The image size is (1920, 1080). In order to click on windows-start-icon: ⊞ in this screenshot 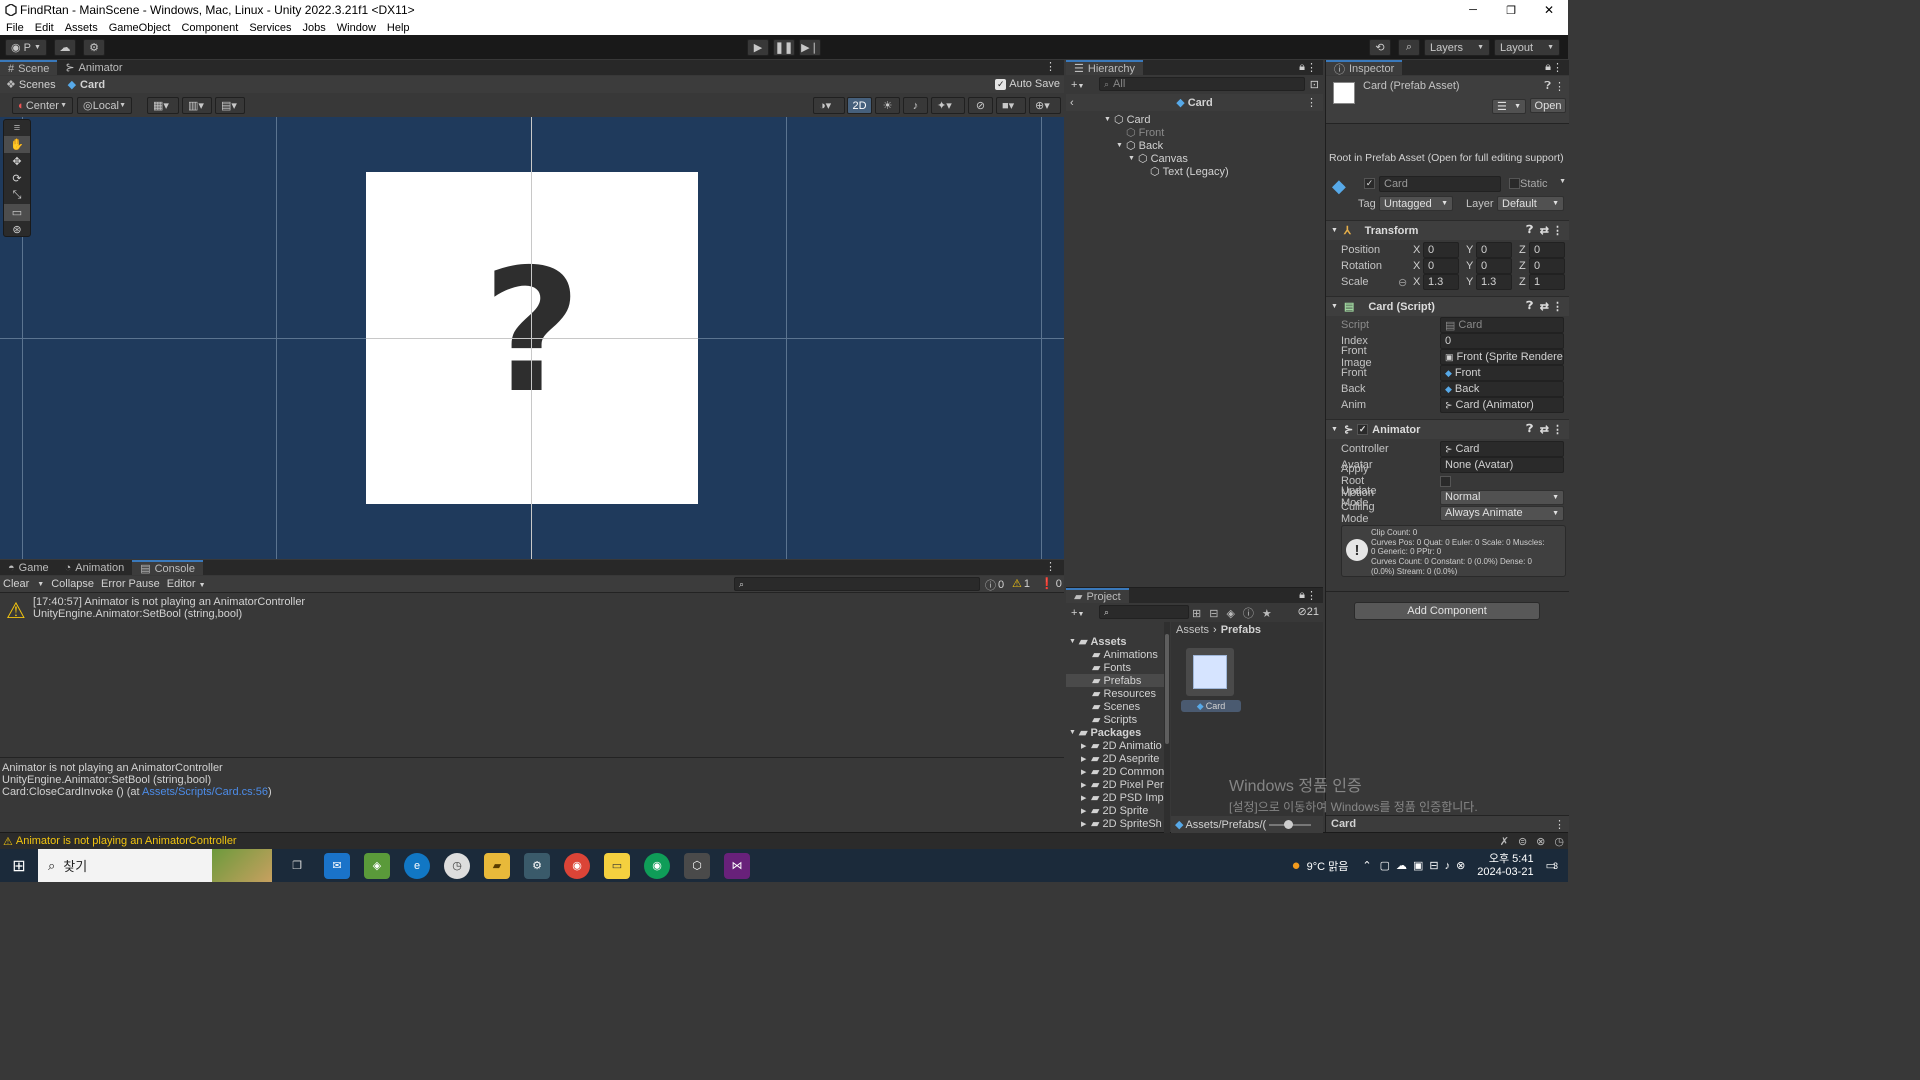, I will do `click(19, 865)`.